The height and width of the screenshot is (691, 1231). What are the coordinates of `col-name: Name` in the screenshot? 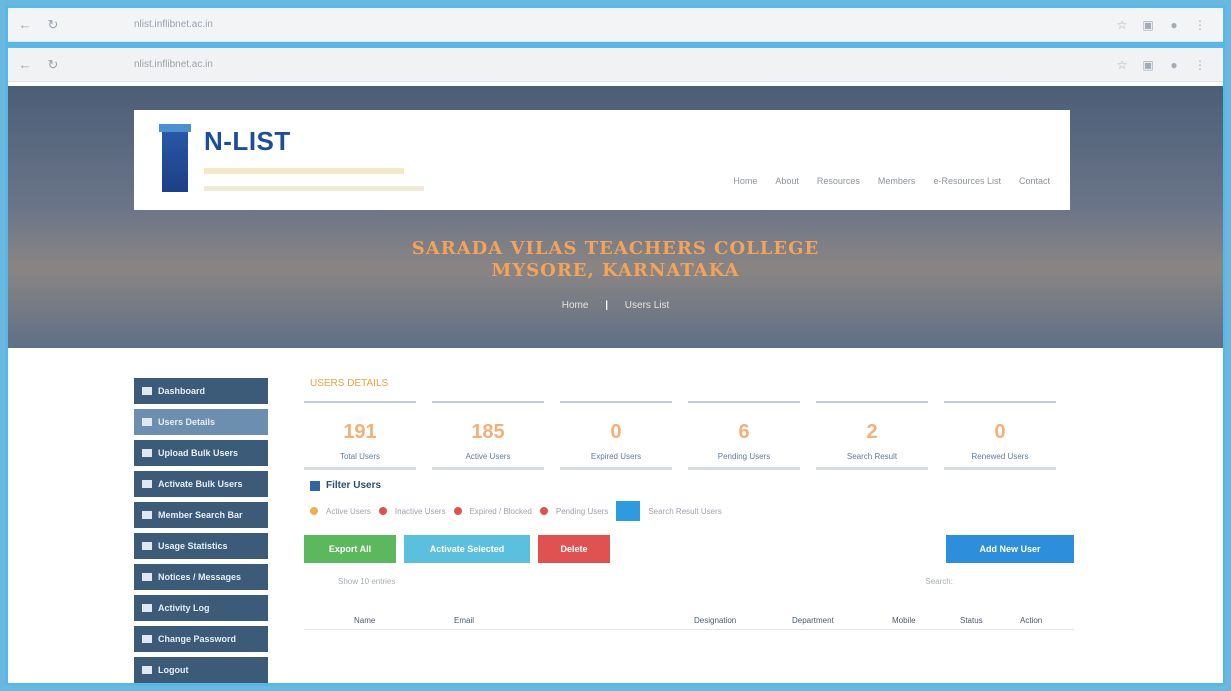 It's located at (379, 620).